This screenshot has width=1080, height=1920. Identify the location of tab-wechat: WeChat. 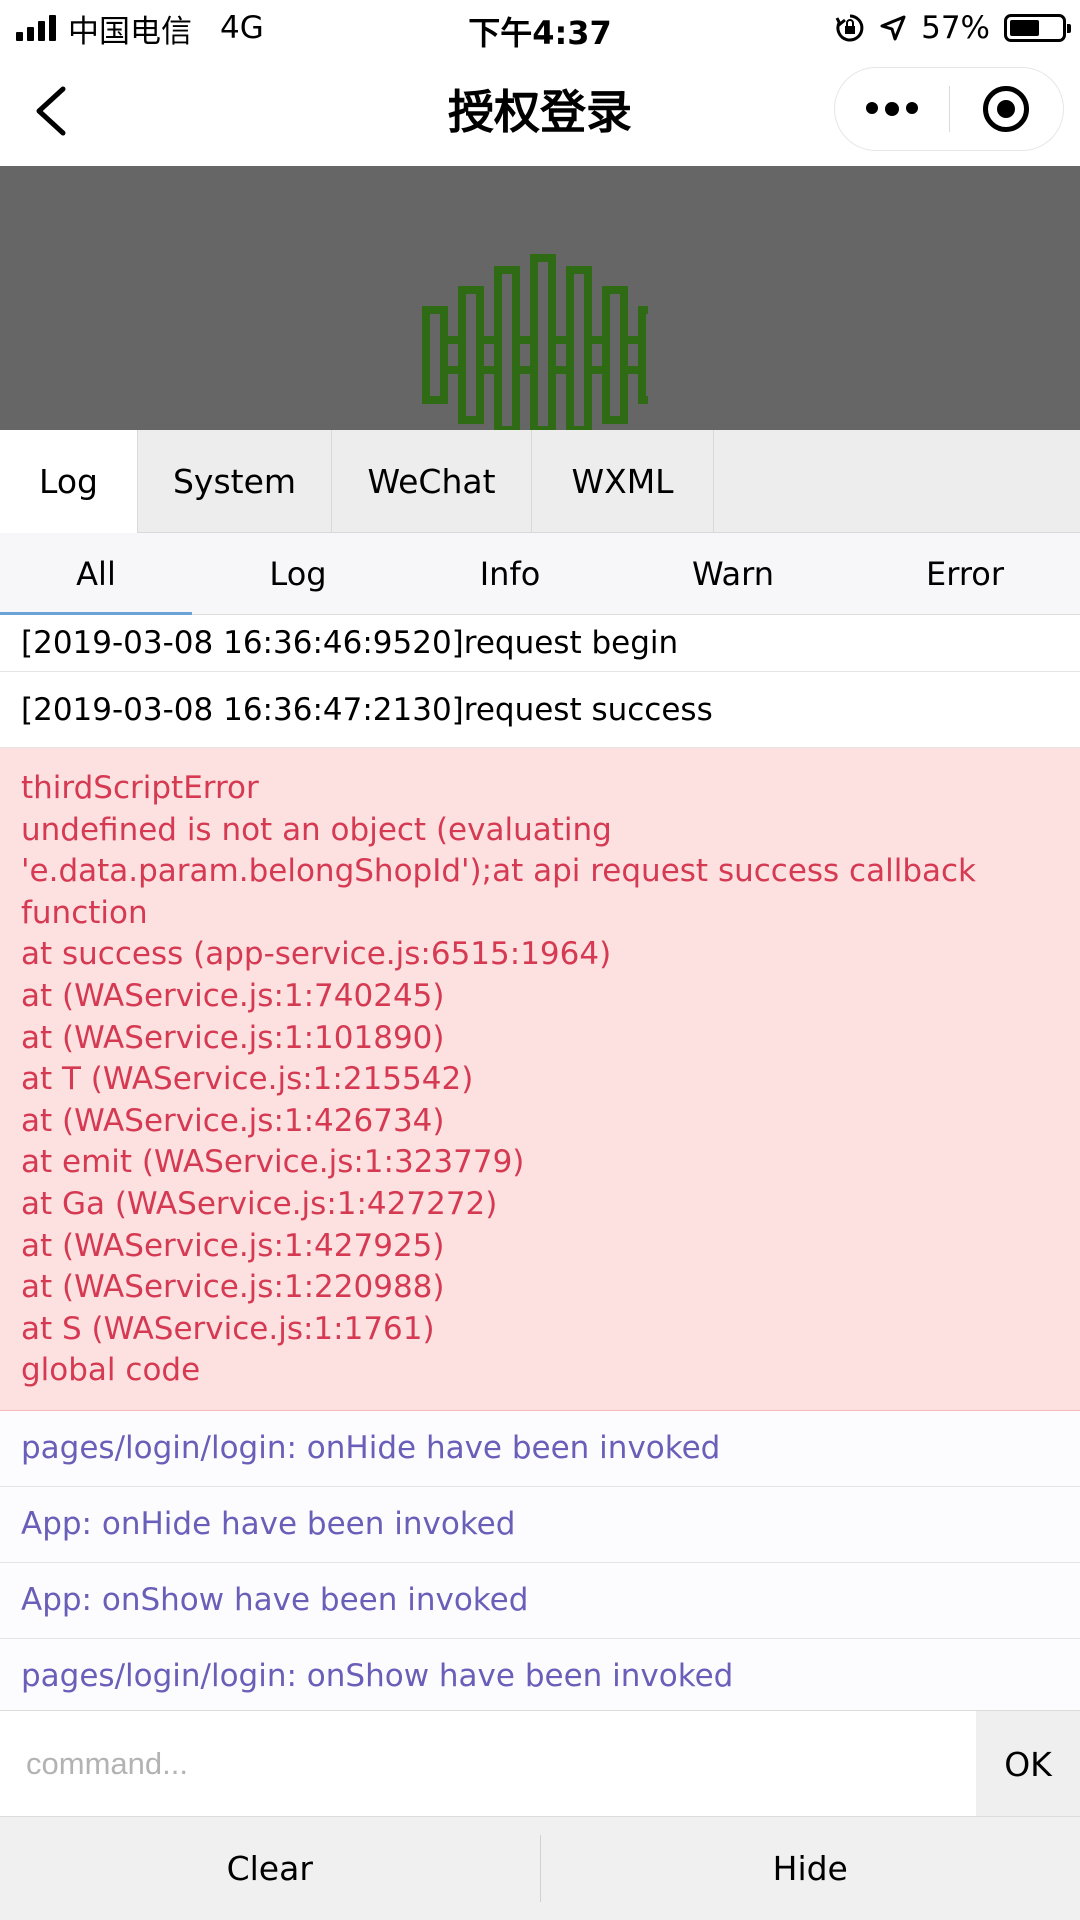
(432, 481).